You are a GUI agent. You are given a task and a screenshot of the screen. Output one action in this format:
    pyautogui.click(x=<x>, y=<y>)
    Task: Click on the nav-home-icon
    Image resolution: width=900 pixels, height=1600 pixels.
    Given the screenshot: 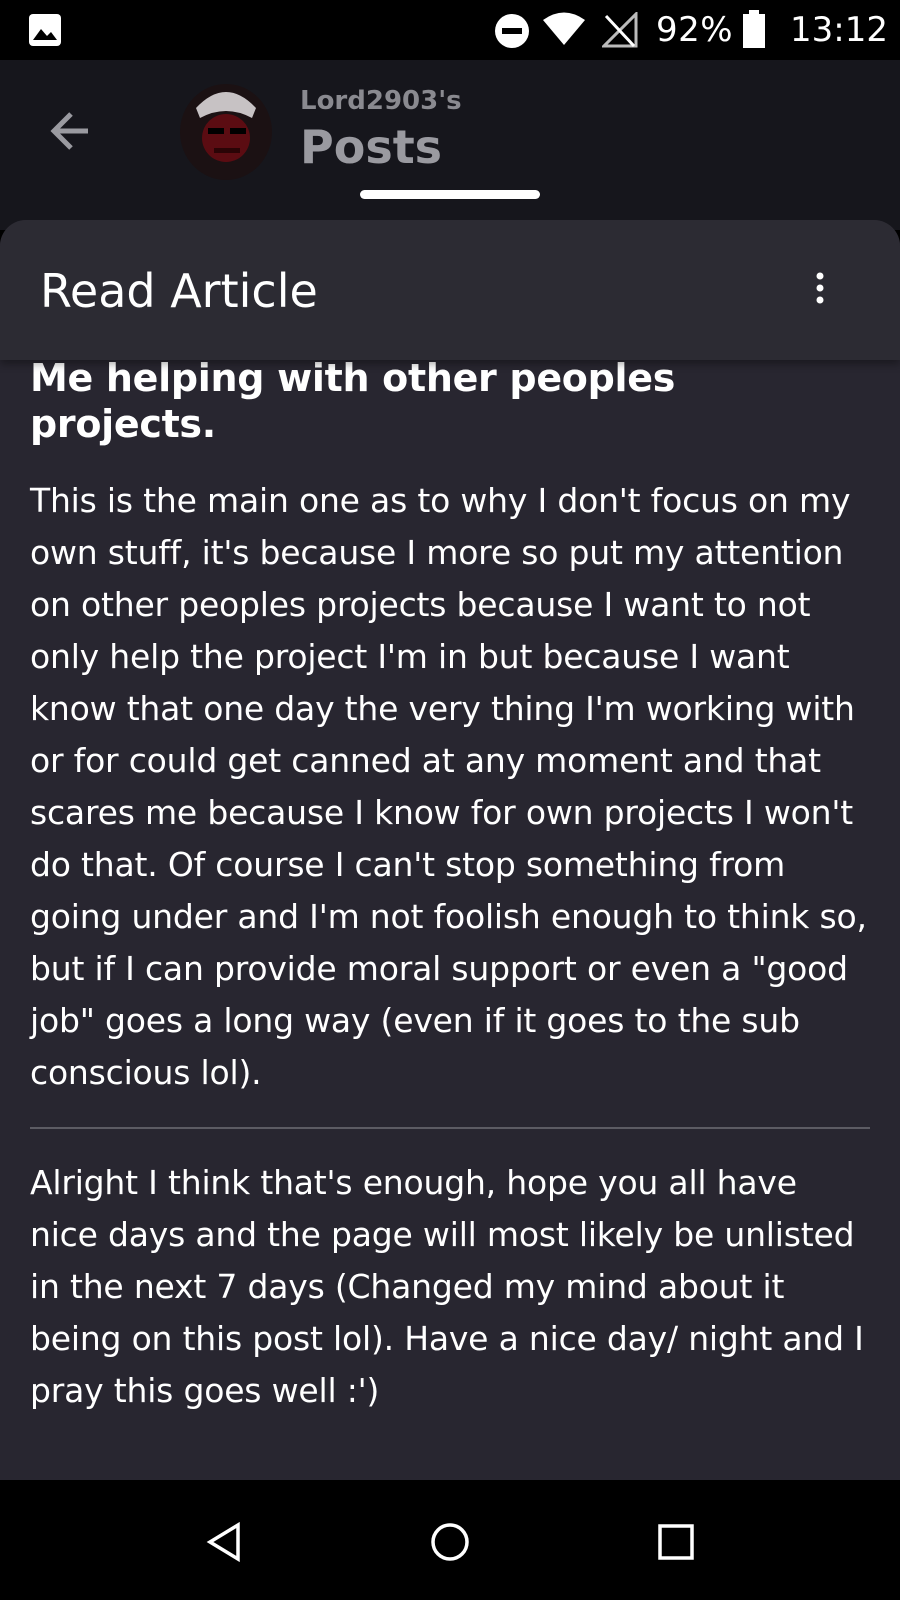 What is the action you would take?
    pyautogui.click(x=450, y=1542)
    